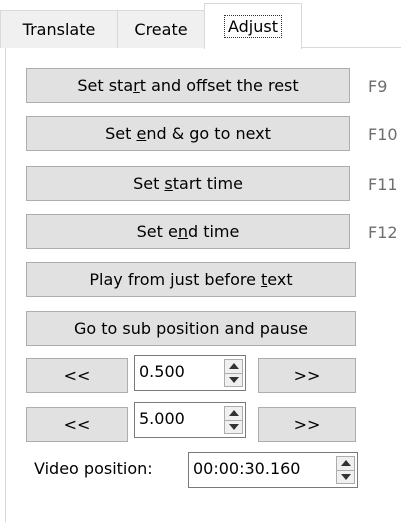  Describe the element at coordinates (378, 86) in the screenshot. I see `shortcut-f9: F9` at that location.